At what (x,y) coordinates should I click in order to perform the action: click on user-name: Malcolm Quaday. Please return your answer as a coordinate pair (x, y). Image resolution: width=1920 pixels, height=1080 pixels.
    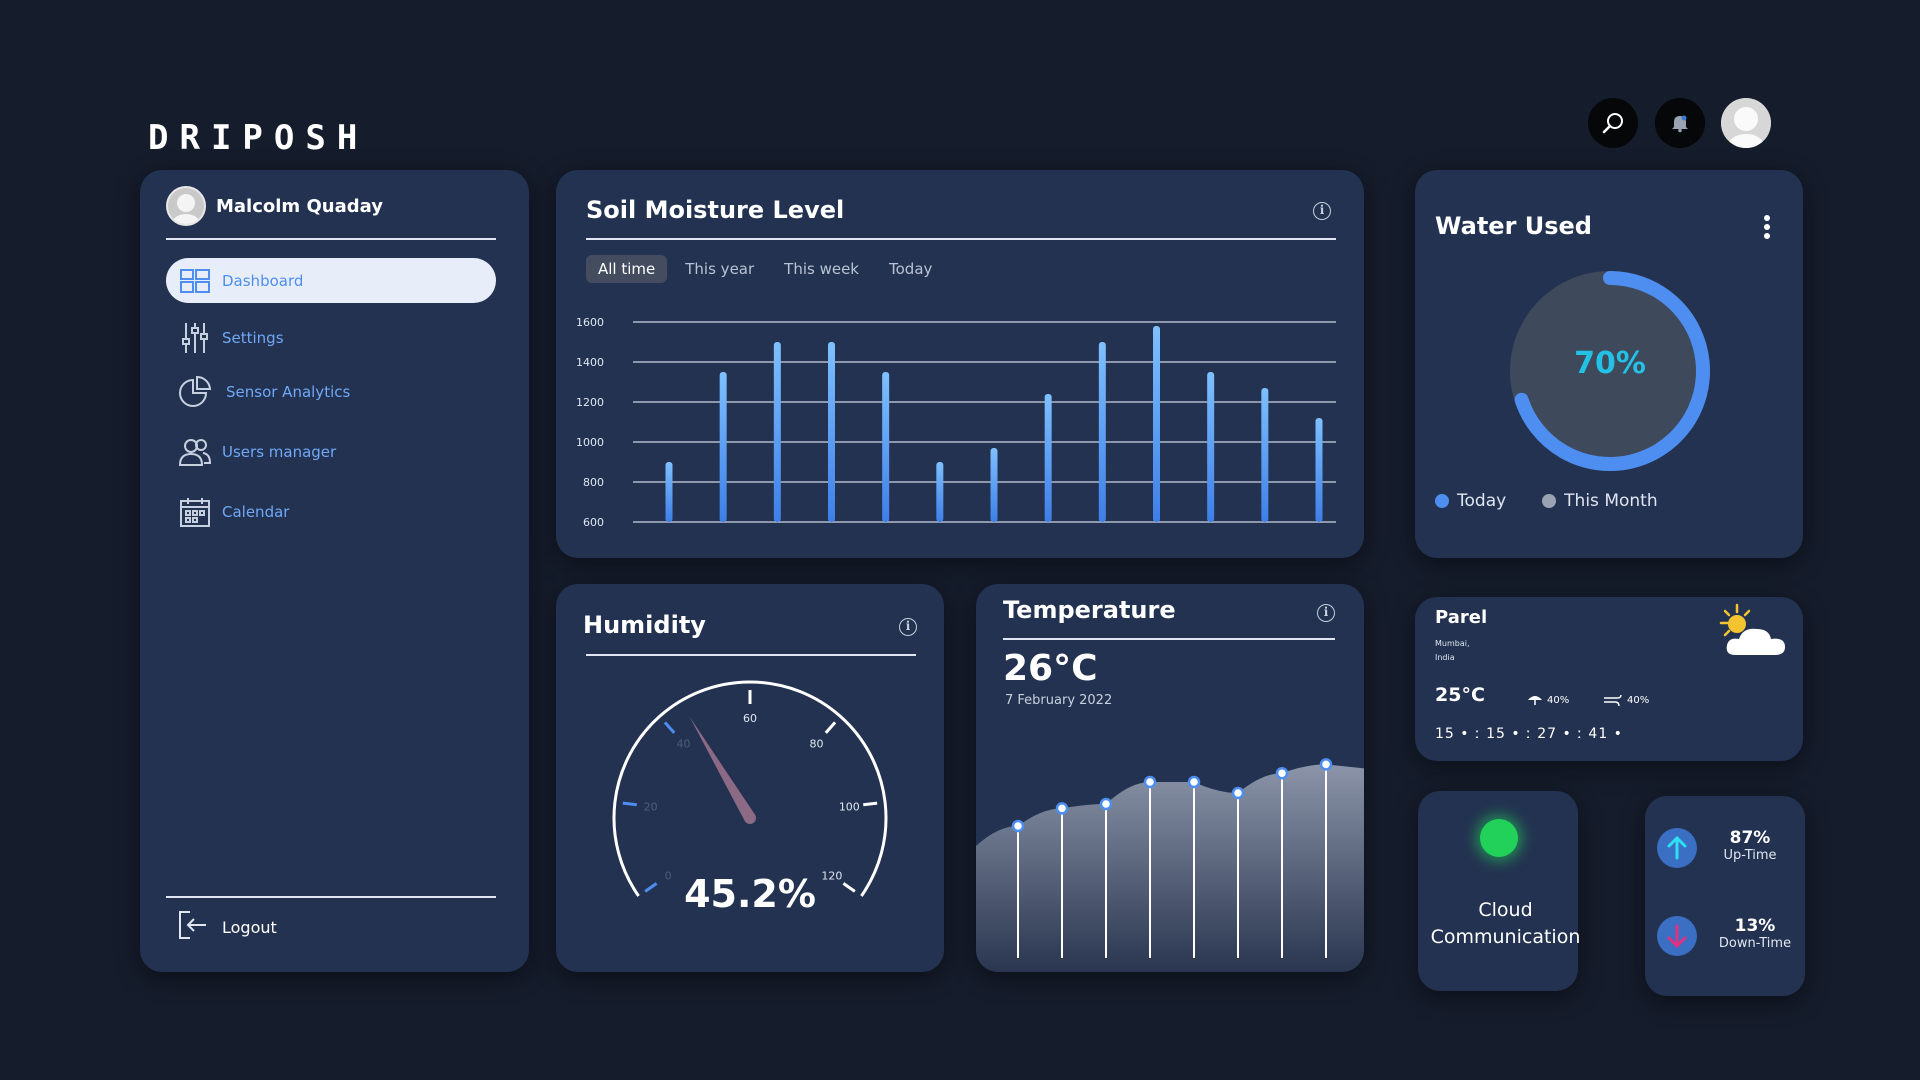
    Looking at the image, I should click on (299, 206).